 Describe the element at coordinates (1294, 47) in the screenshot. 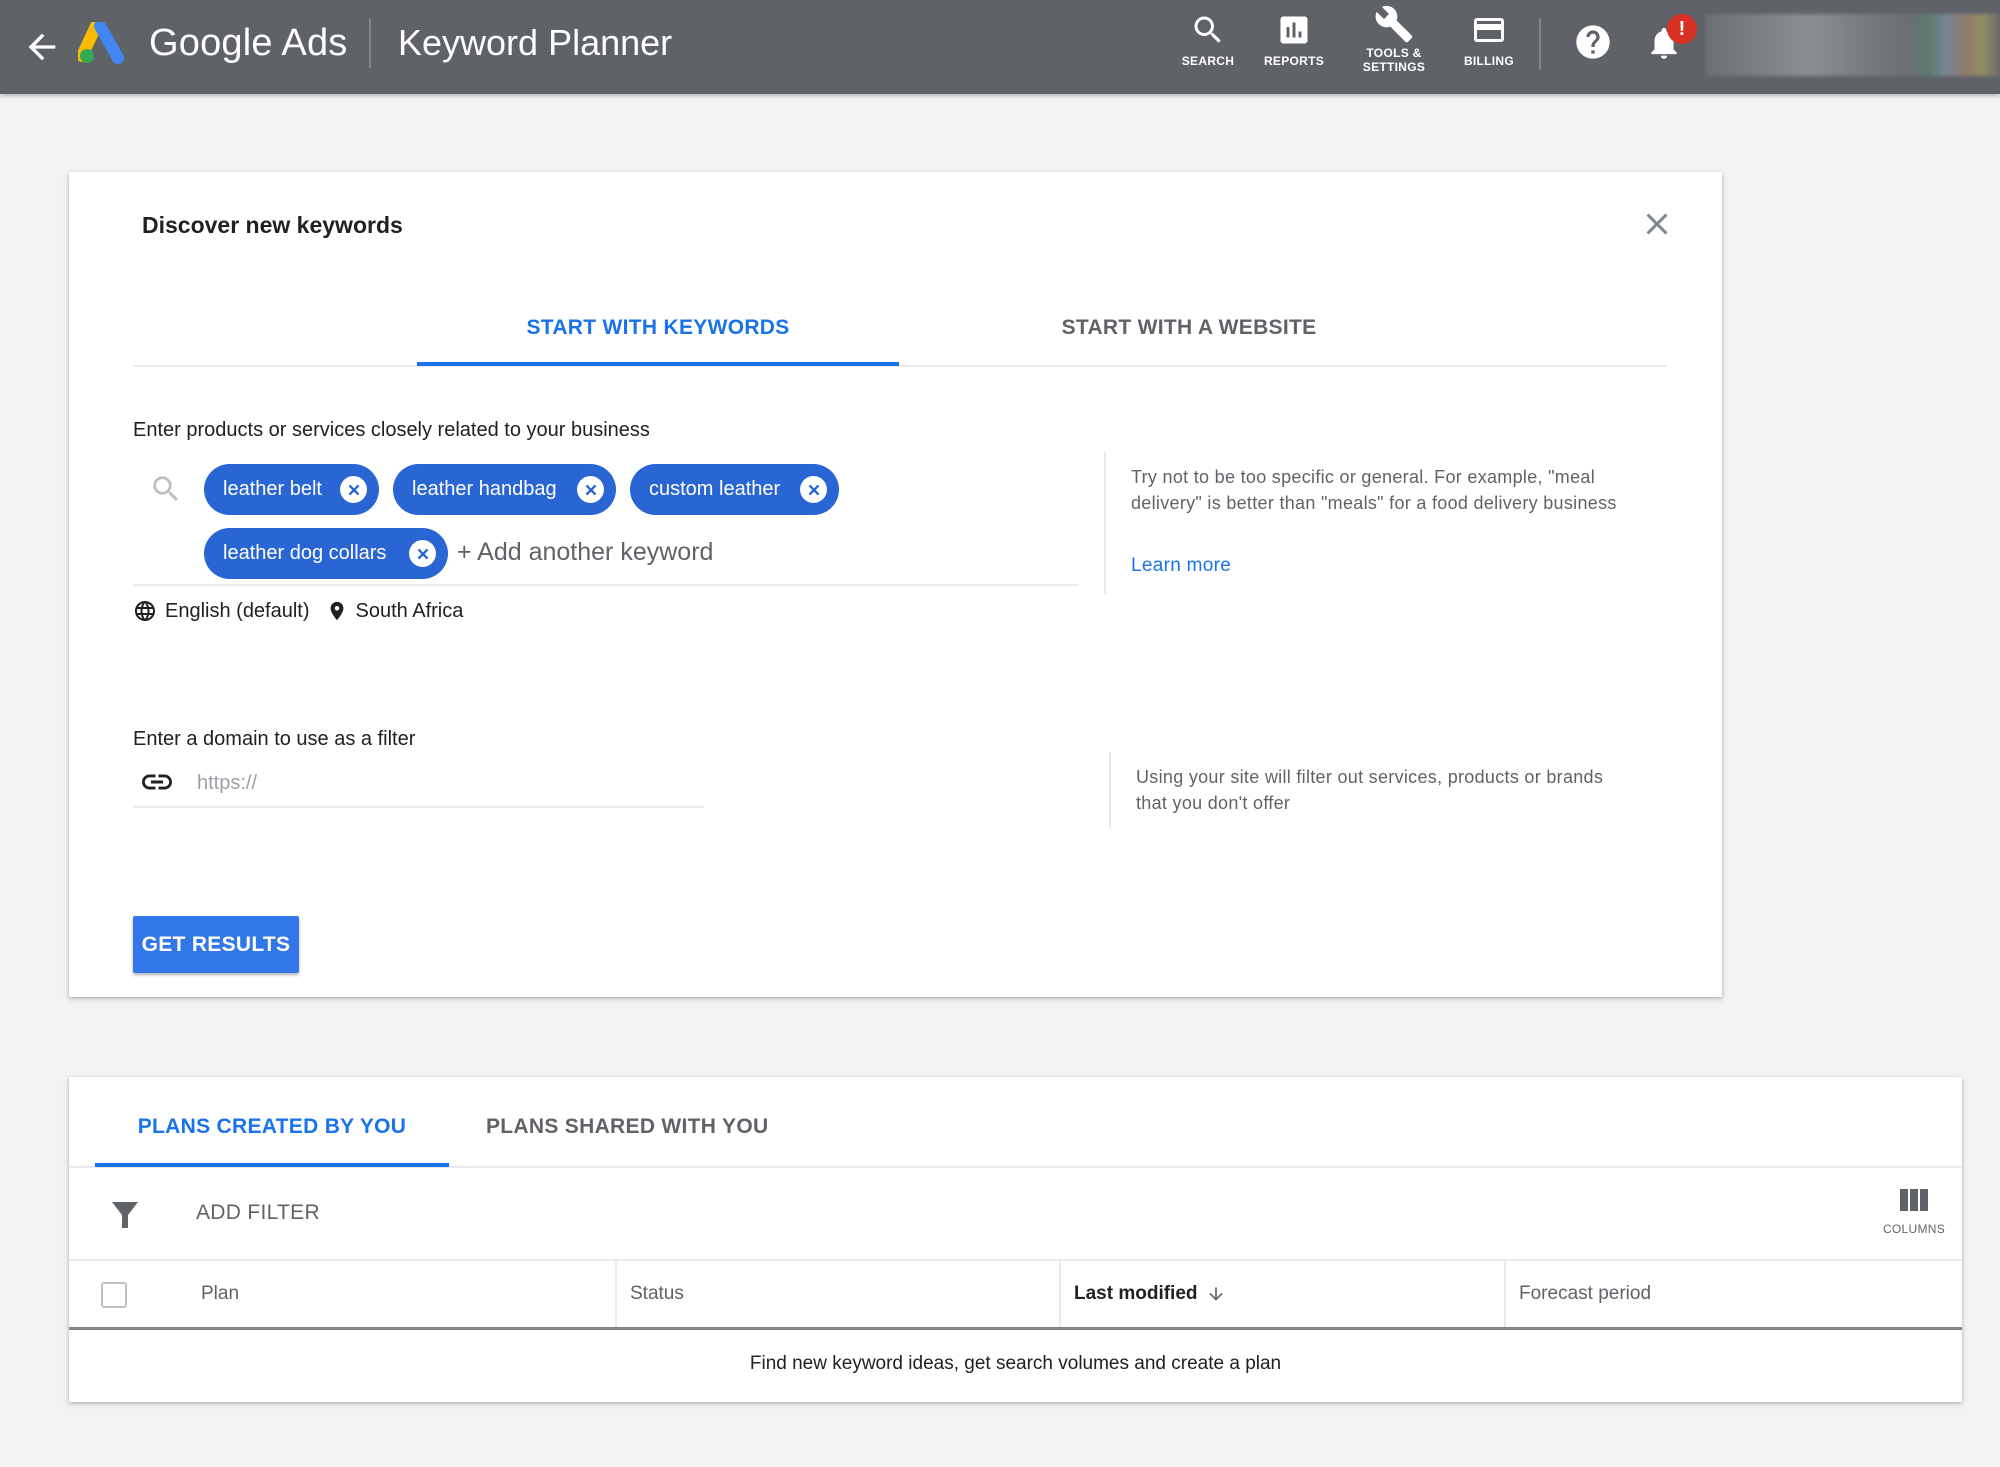

I see `nav-reports-button: REPORTS` at that location.